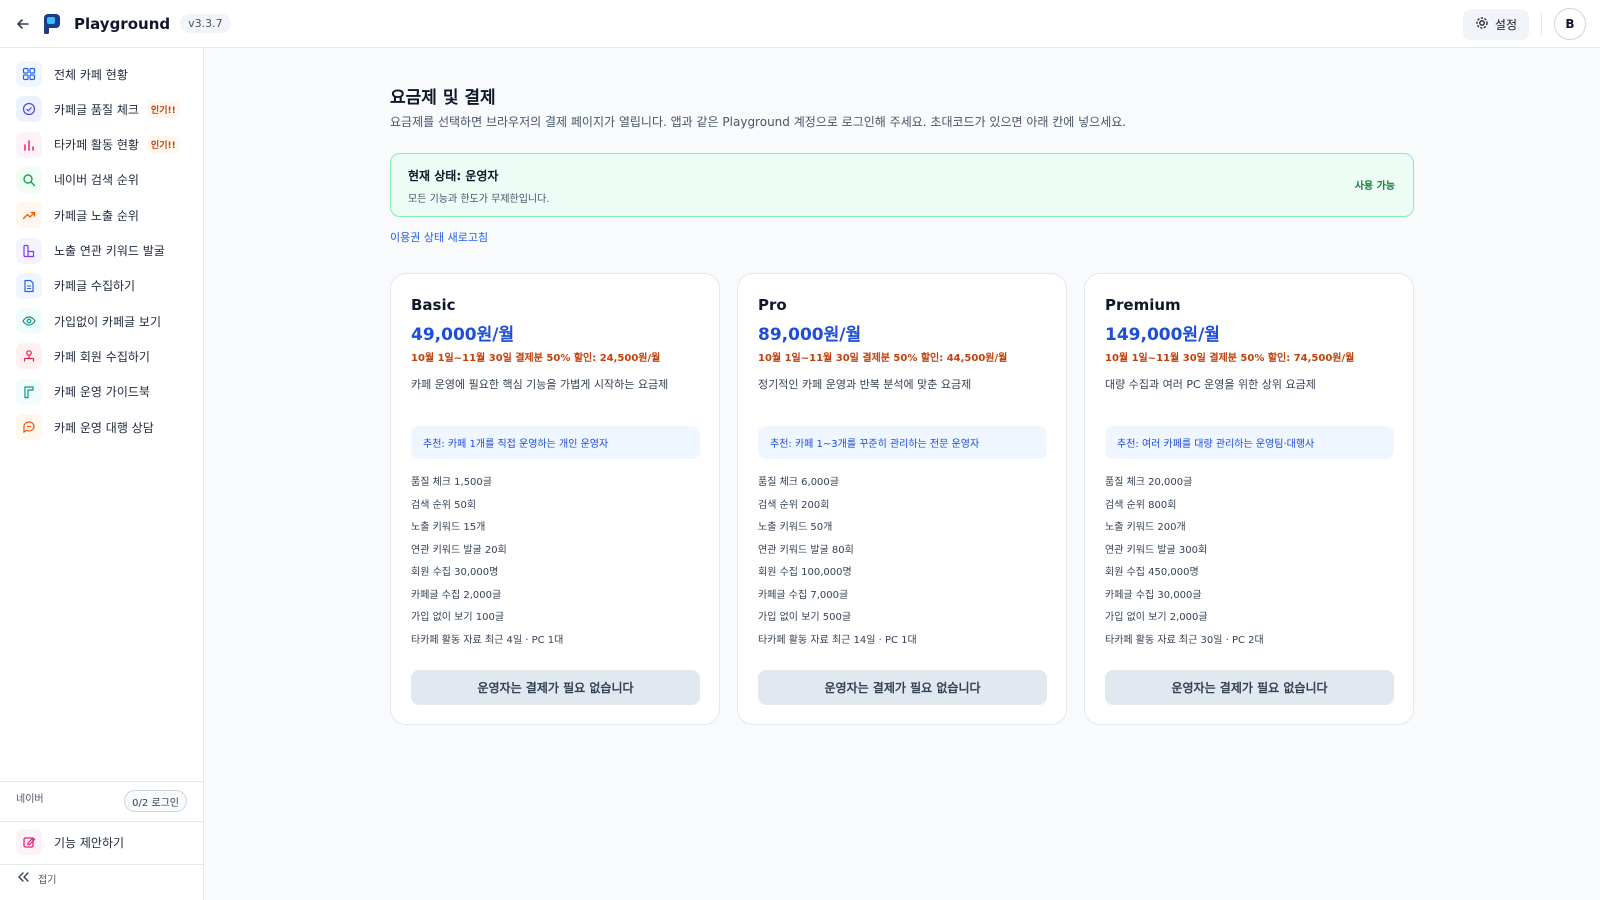 This screenshot has height=900, width=1600. Describe the element at coordinates (1152, 572) in the screenshot. I see `plan-feature: 회원 수집 450,000명` at that location.